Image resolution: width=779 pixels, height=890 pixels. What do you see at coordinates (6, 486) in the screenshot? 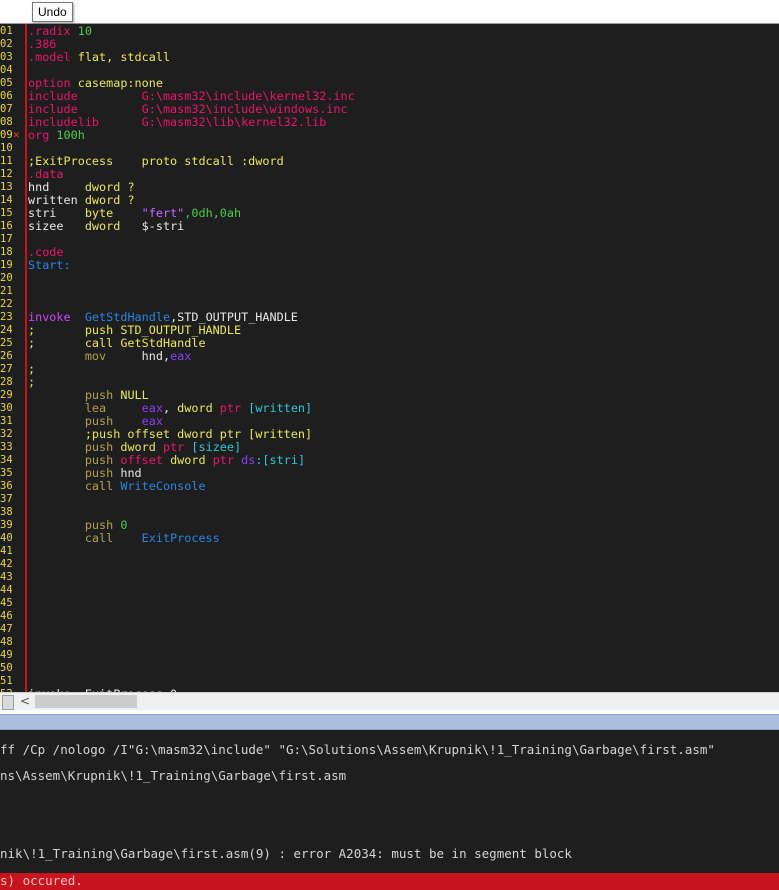
I see `line-number: 36` at bounding box center [6, 486].